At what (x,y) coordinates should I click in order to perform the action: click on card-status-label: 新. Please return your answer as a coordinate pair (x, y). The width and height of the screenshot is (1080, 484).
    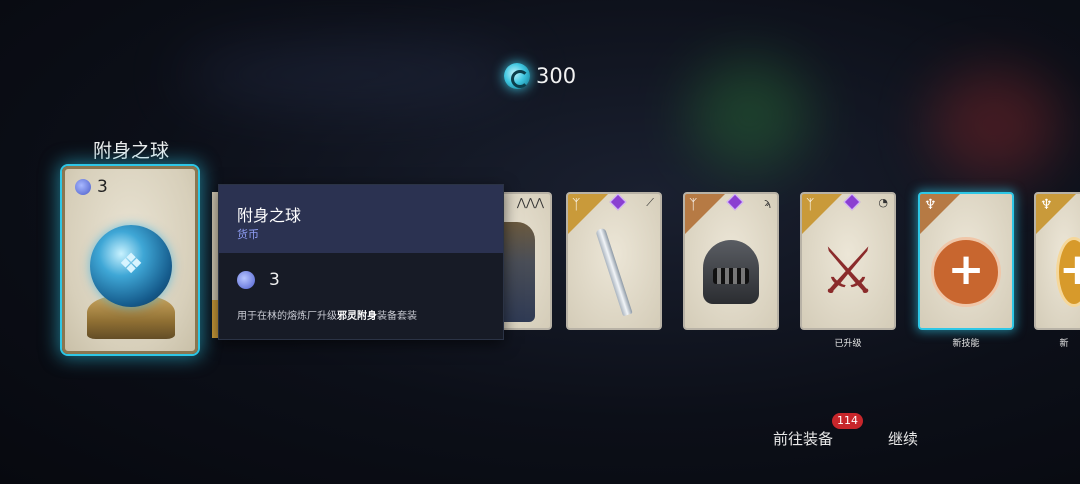
    Looking at the image, I should click on (1064, 344).